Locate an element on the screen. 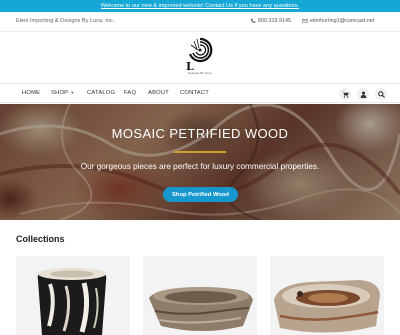  email-address: elenhurting1@comcast.net is located at coordinates (342, 21).